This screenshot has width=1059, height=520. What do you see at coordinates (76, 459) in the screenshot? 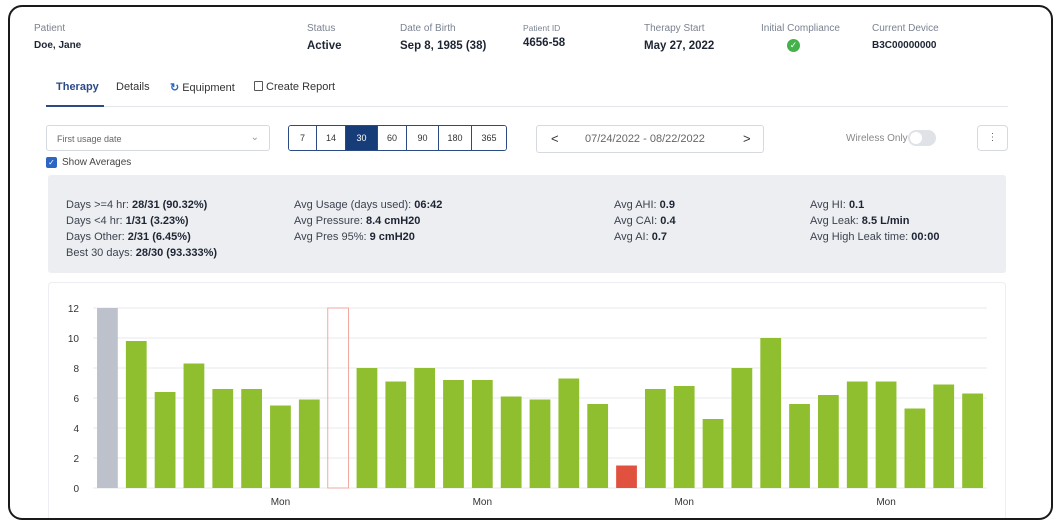
I see `y-tick-label: 2` at bounding box center [76, 459].